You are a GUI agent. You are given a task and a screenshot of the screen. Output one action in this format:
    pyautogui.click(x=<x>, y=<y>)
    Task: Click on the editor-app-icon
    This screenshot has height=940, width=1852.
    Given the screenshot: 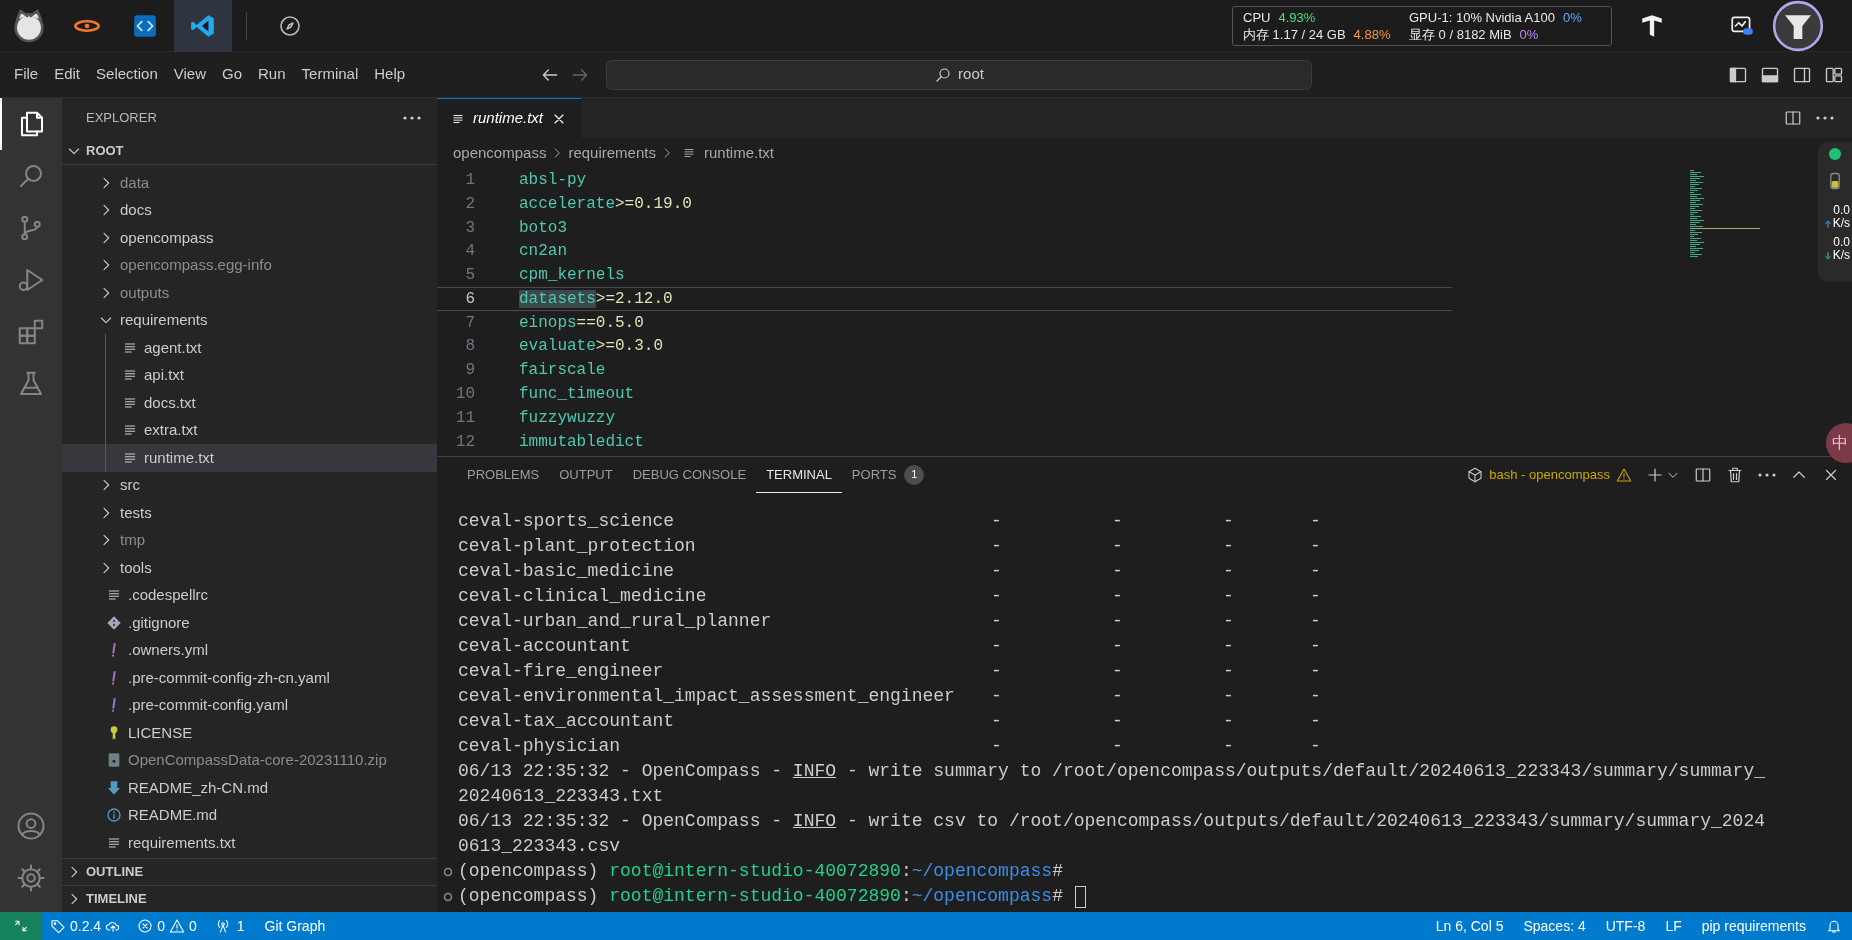 What is the action you would take?
    pyautogui.click(x=203, y=25)
    